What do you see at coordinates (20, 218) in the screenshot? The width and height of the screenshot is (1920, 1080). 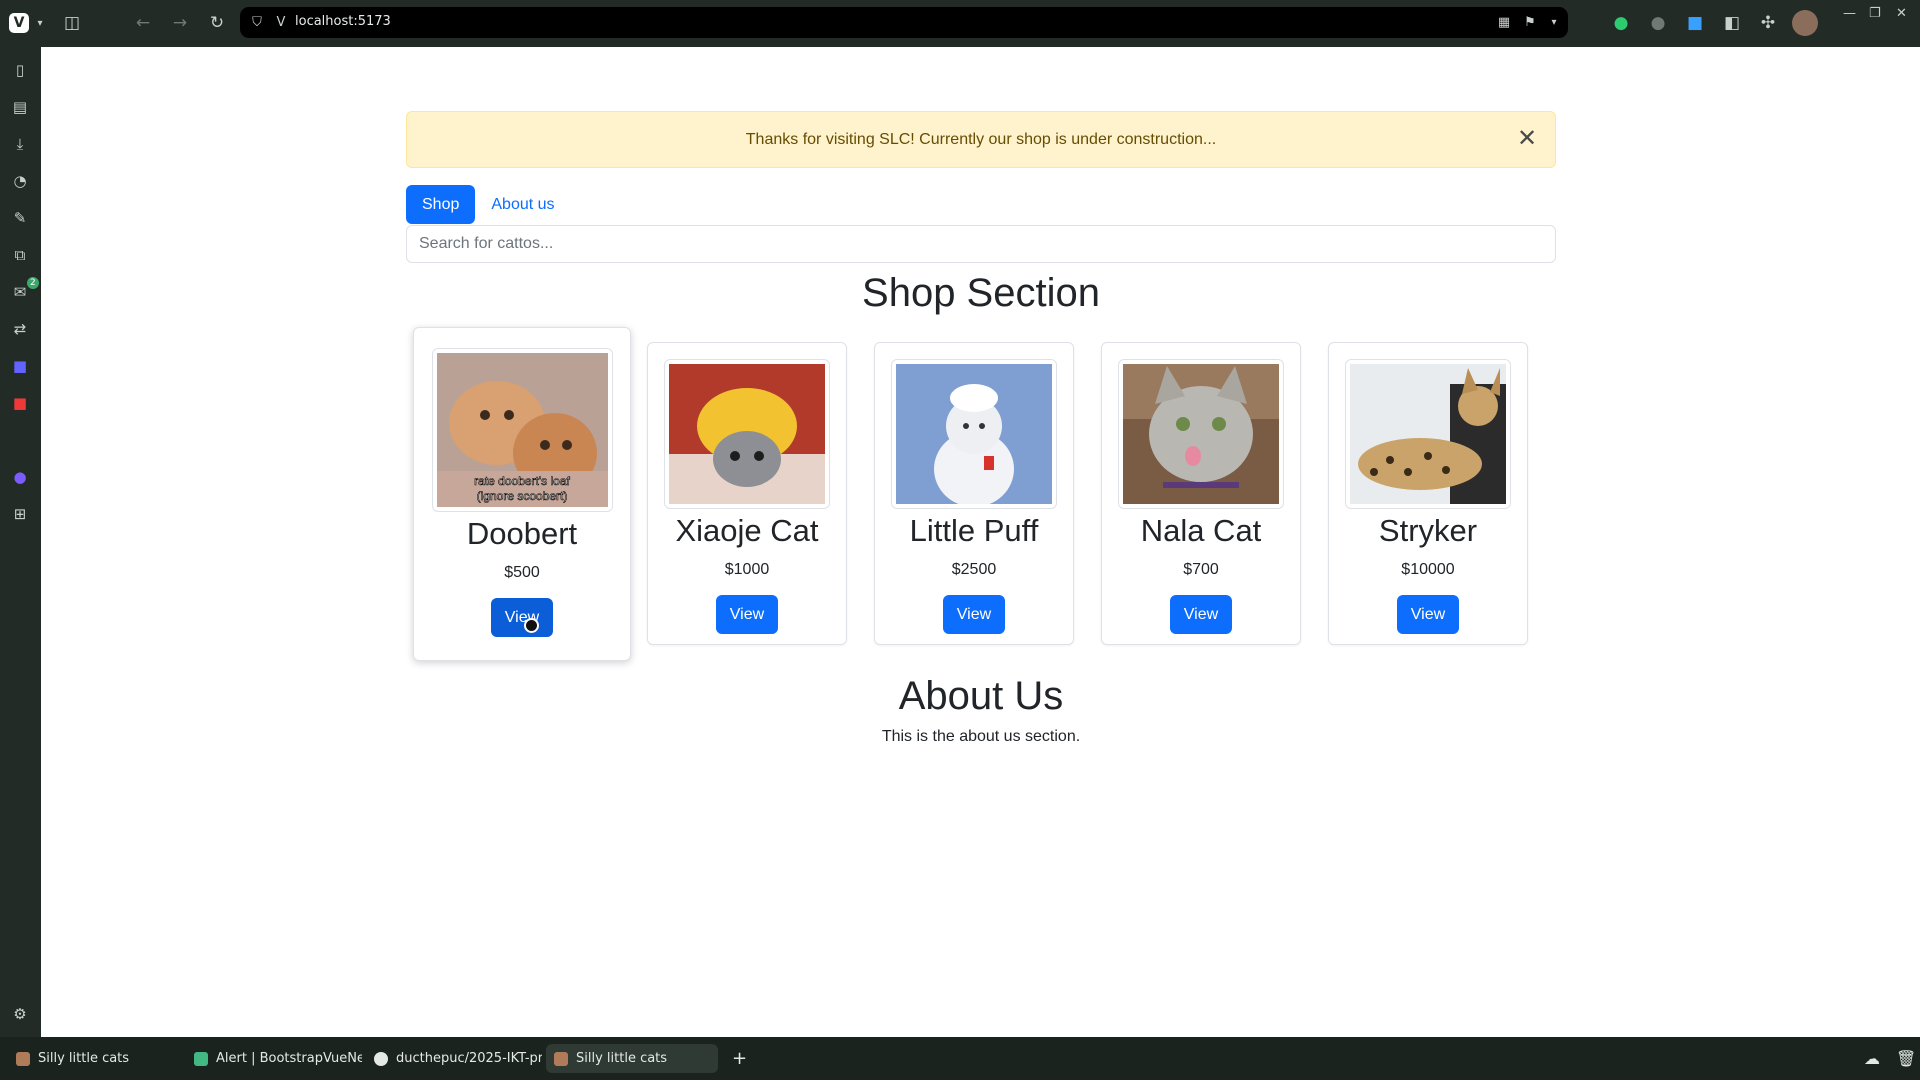 I see `notes-icon: ✎` at bounding box center [20, 218].